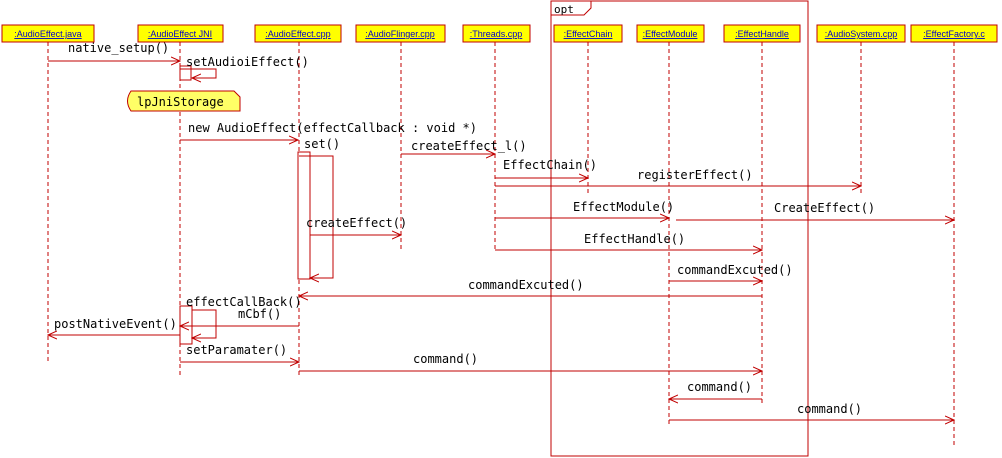 The image size is (1002, 458). What do you see at coordinates (115, 324) in the screenshot?
I see `message-label: postNativeEvent()` at bounding box center [115, 324].